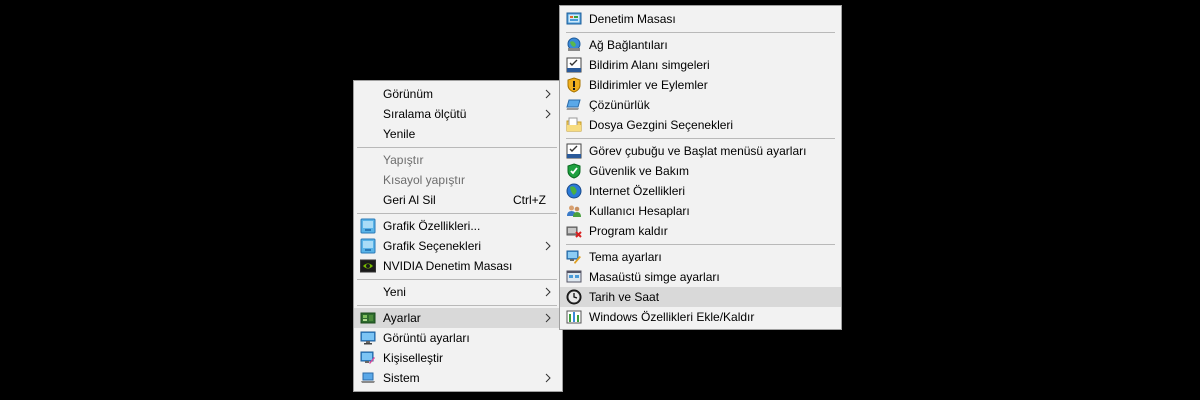  Describe the element at coordinates (448, 266) in the screenshot. I see `menu-item-label: NVIDIA Denetim Masası` at that location.